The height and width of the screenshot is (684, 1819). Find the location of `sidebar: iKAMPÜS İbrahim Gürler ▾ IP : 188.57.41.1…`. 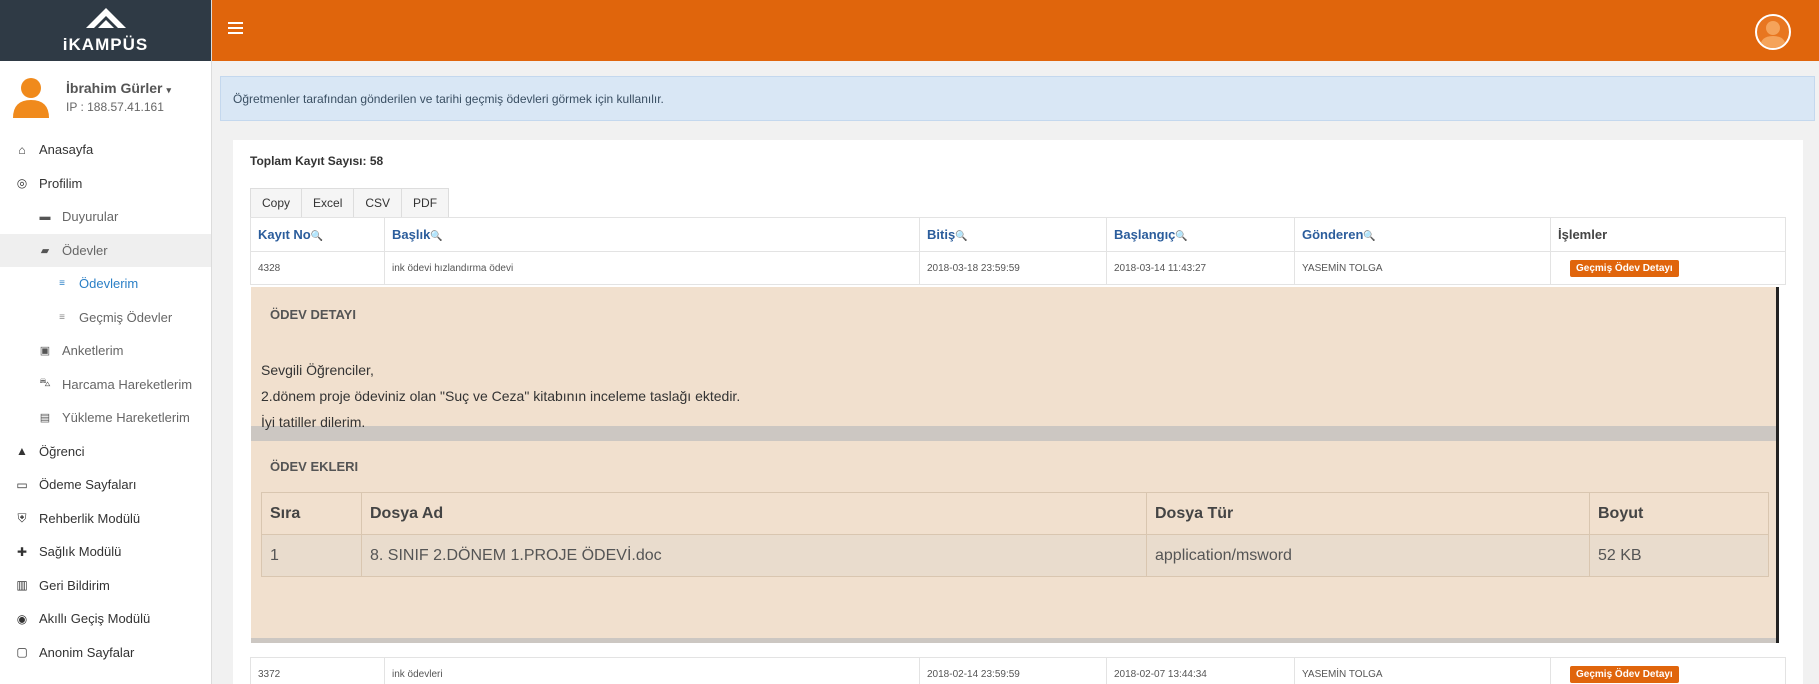

sidebar: iKAMPÜS İbrahim Gürler ▾ IP : 188.57.41.1… is located at coordinates (106, 342).